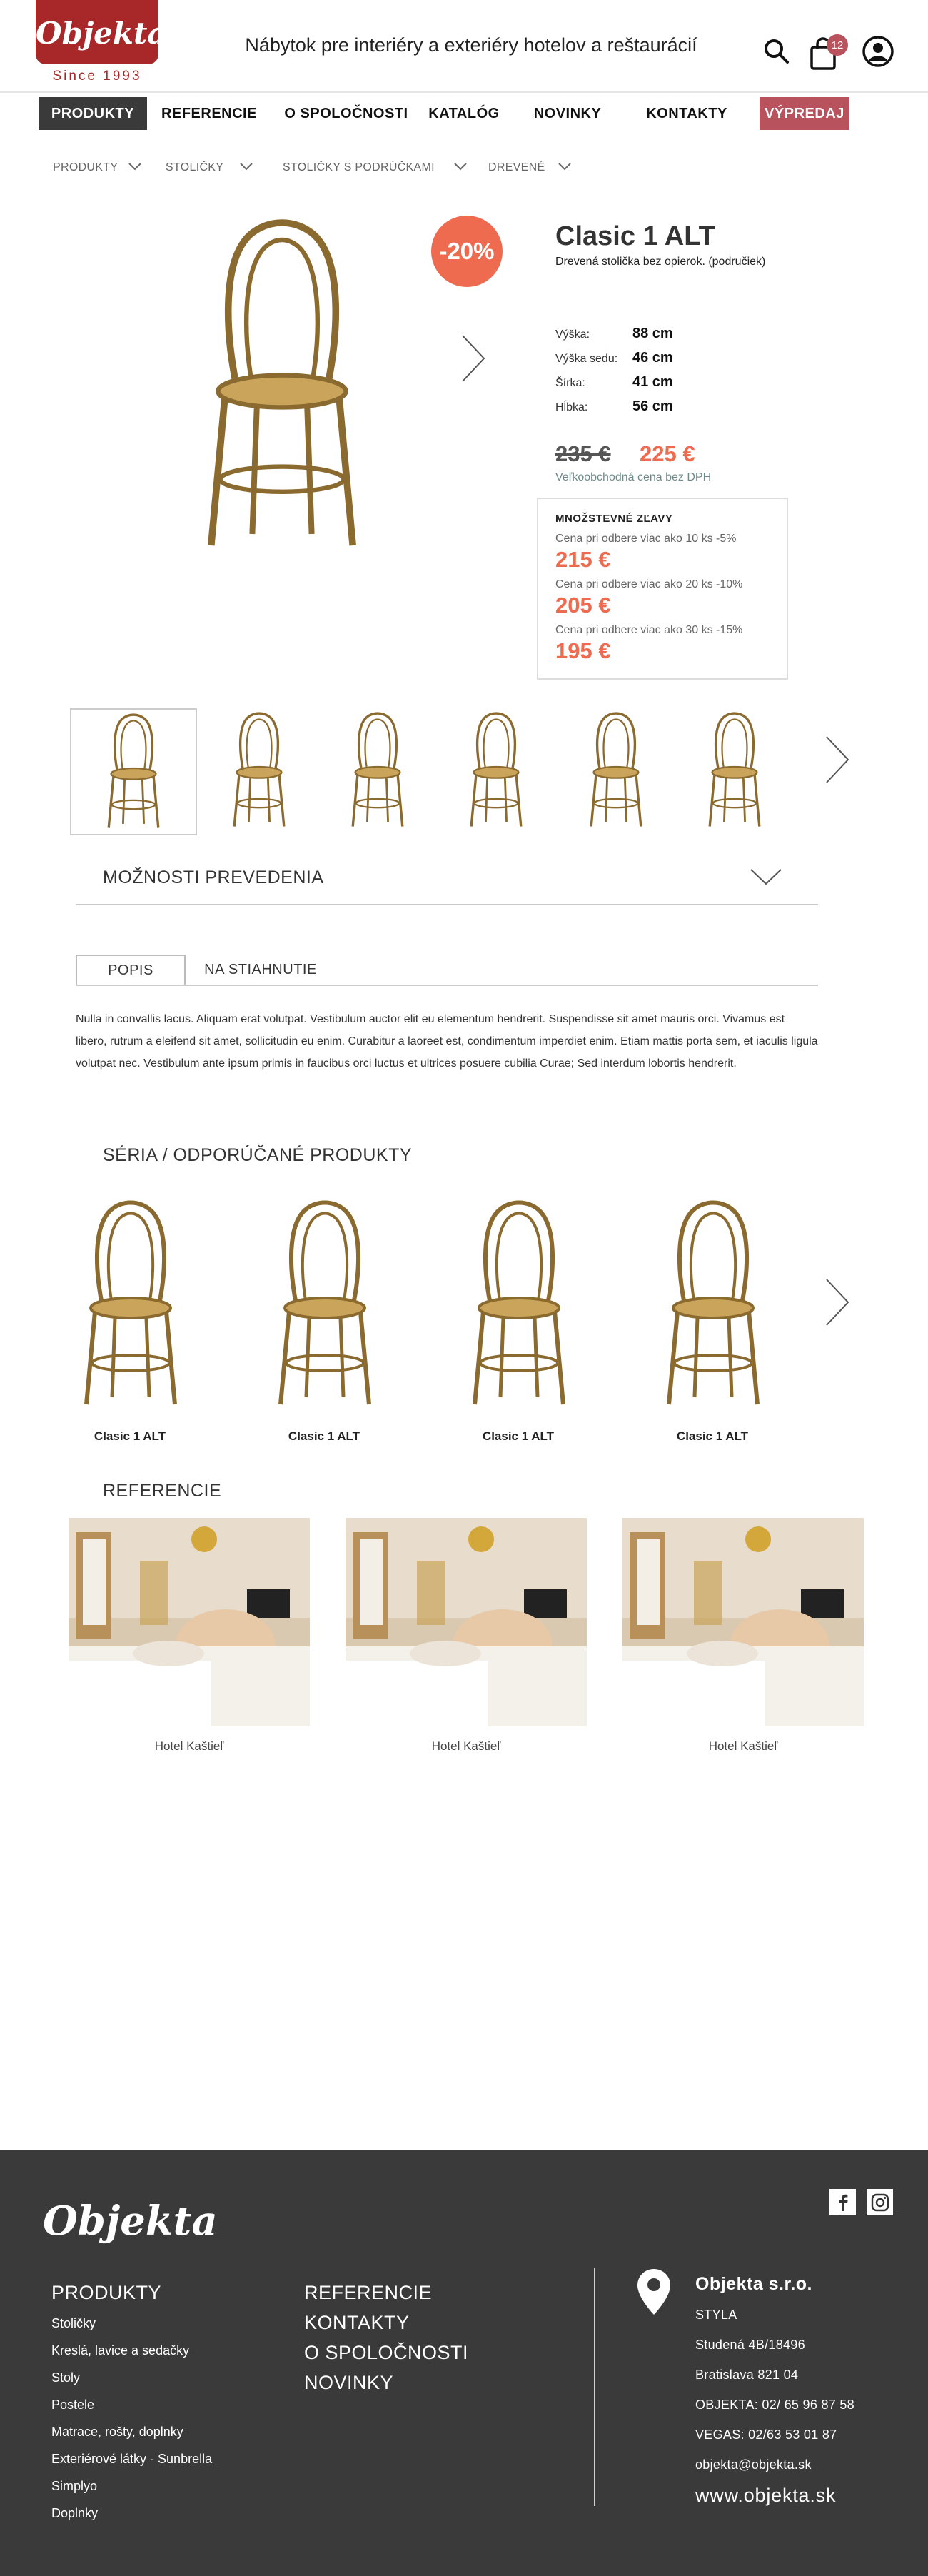  I want to click on tab-na-stiahnutie: NA STIAHNUTIE, so click(260, 970).